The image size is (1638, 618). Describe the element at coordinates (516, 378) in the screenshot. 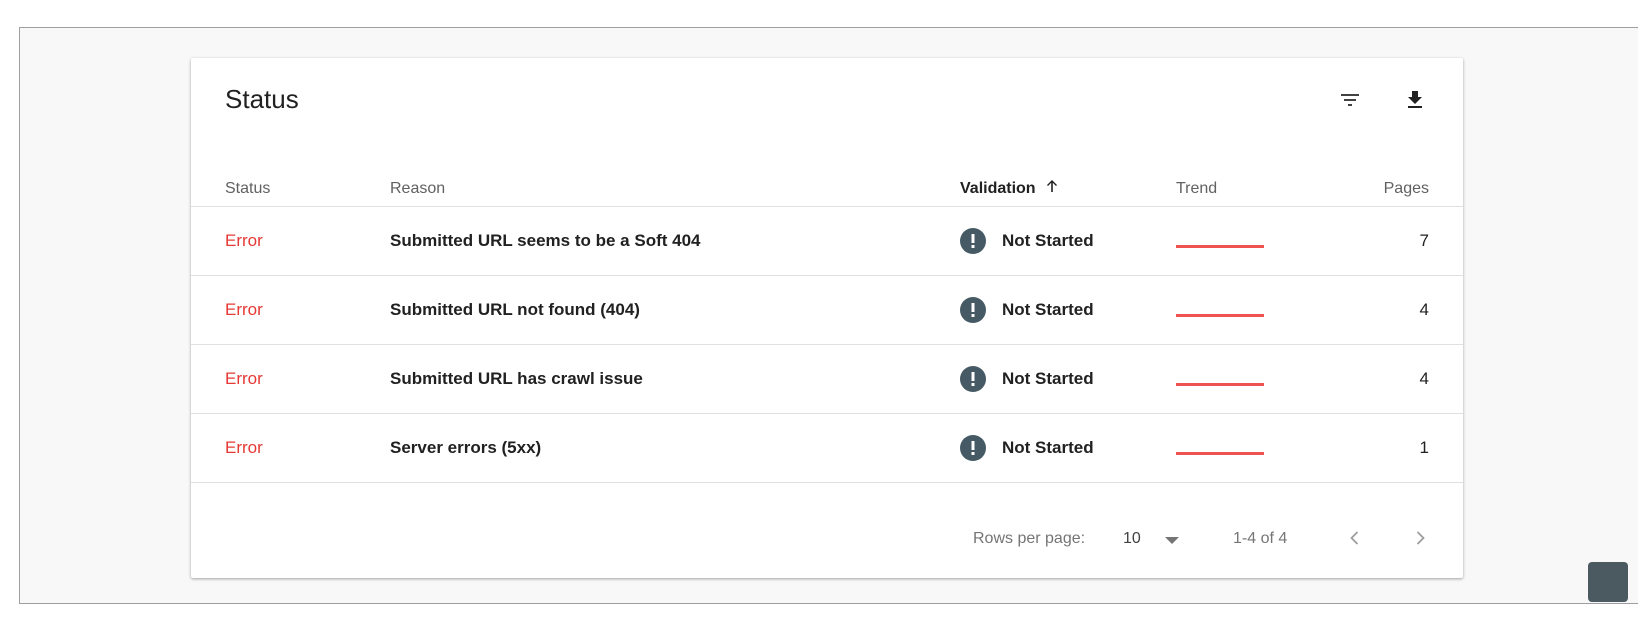

I see `reason-cell: Submitted URL has crawl issue` at that location.